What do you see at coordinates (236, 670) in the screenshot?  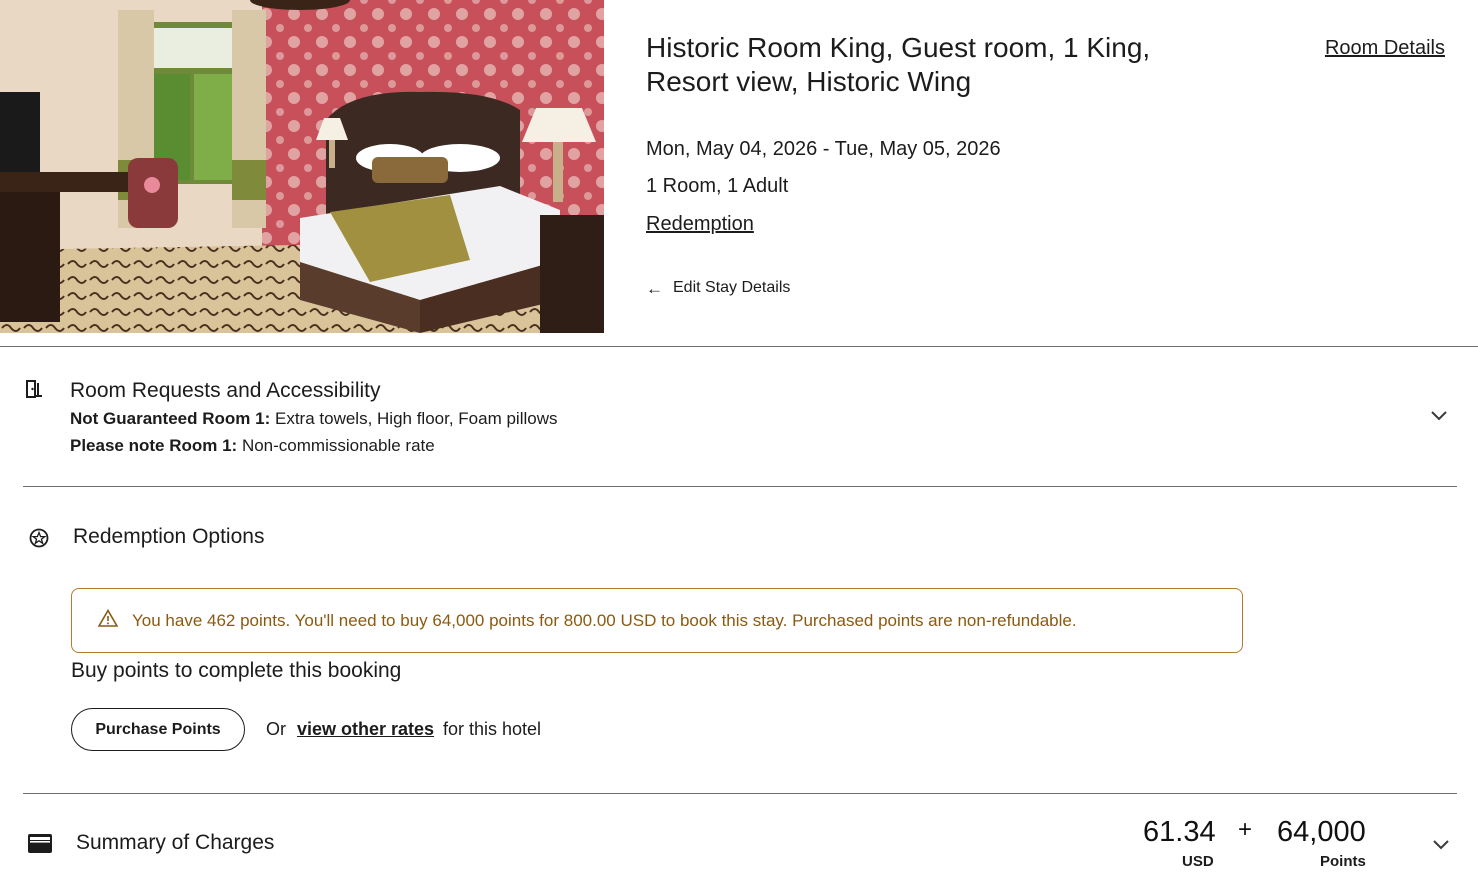 I see `buy-points-text: Buy points to complete this booking` at bounding box center [236, 670].